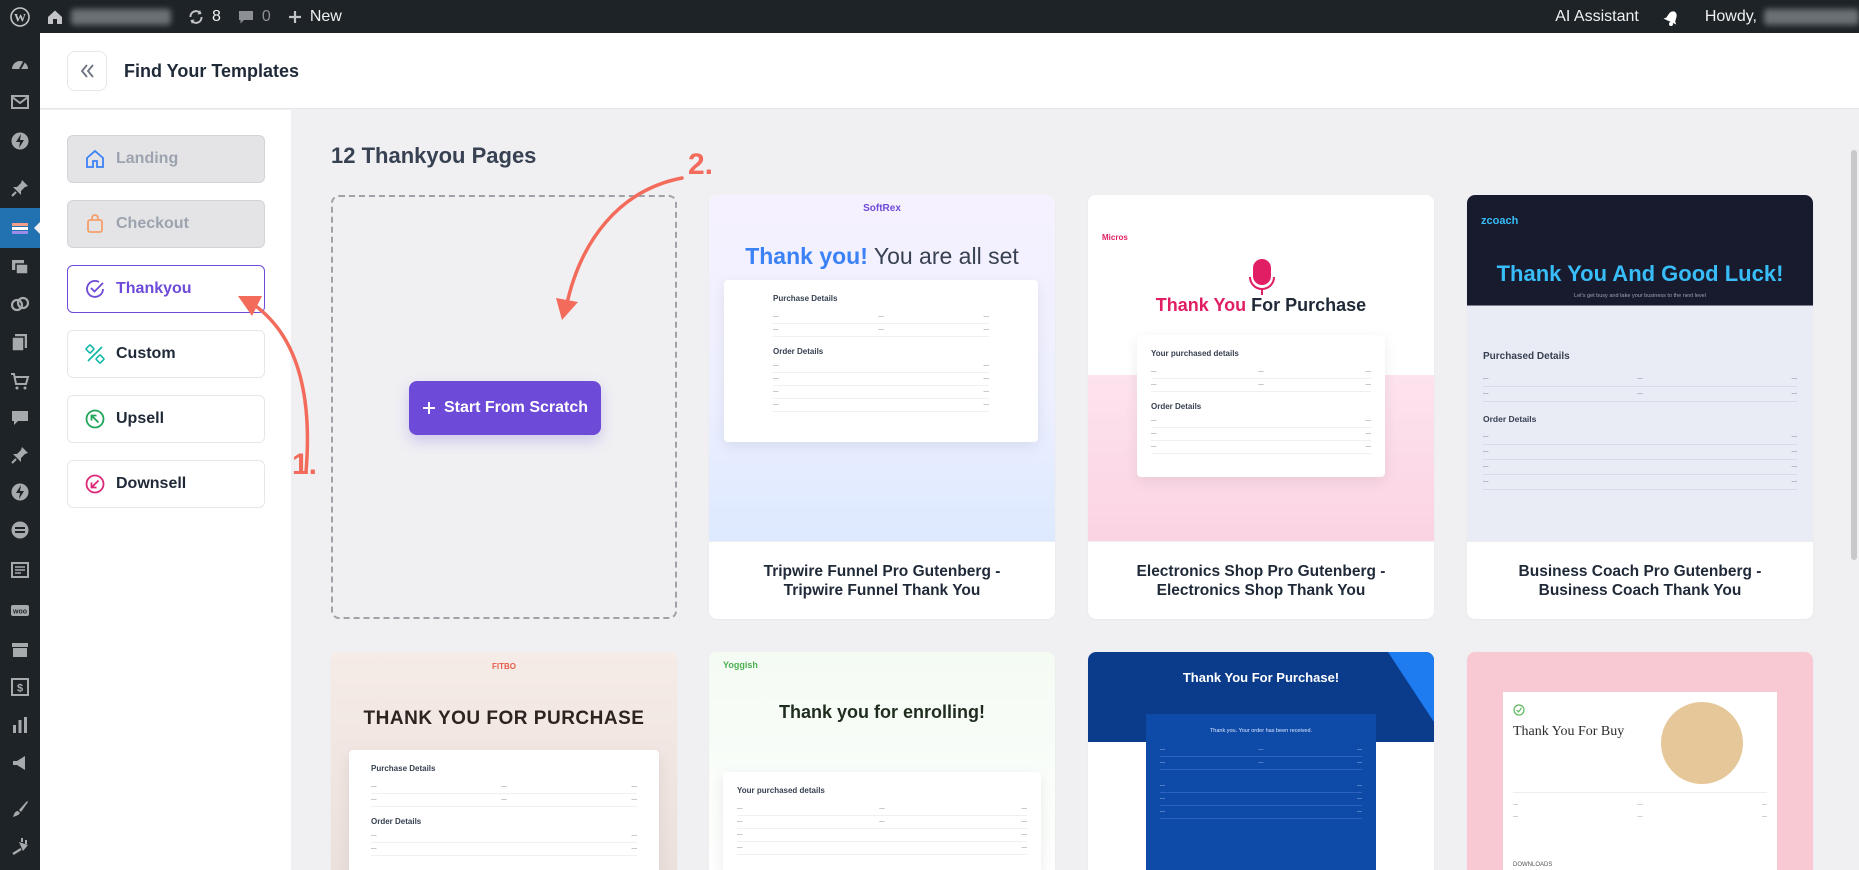  I want to click on page-scrollbar, so click(1854, 355).